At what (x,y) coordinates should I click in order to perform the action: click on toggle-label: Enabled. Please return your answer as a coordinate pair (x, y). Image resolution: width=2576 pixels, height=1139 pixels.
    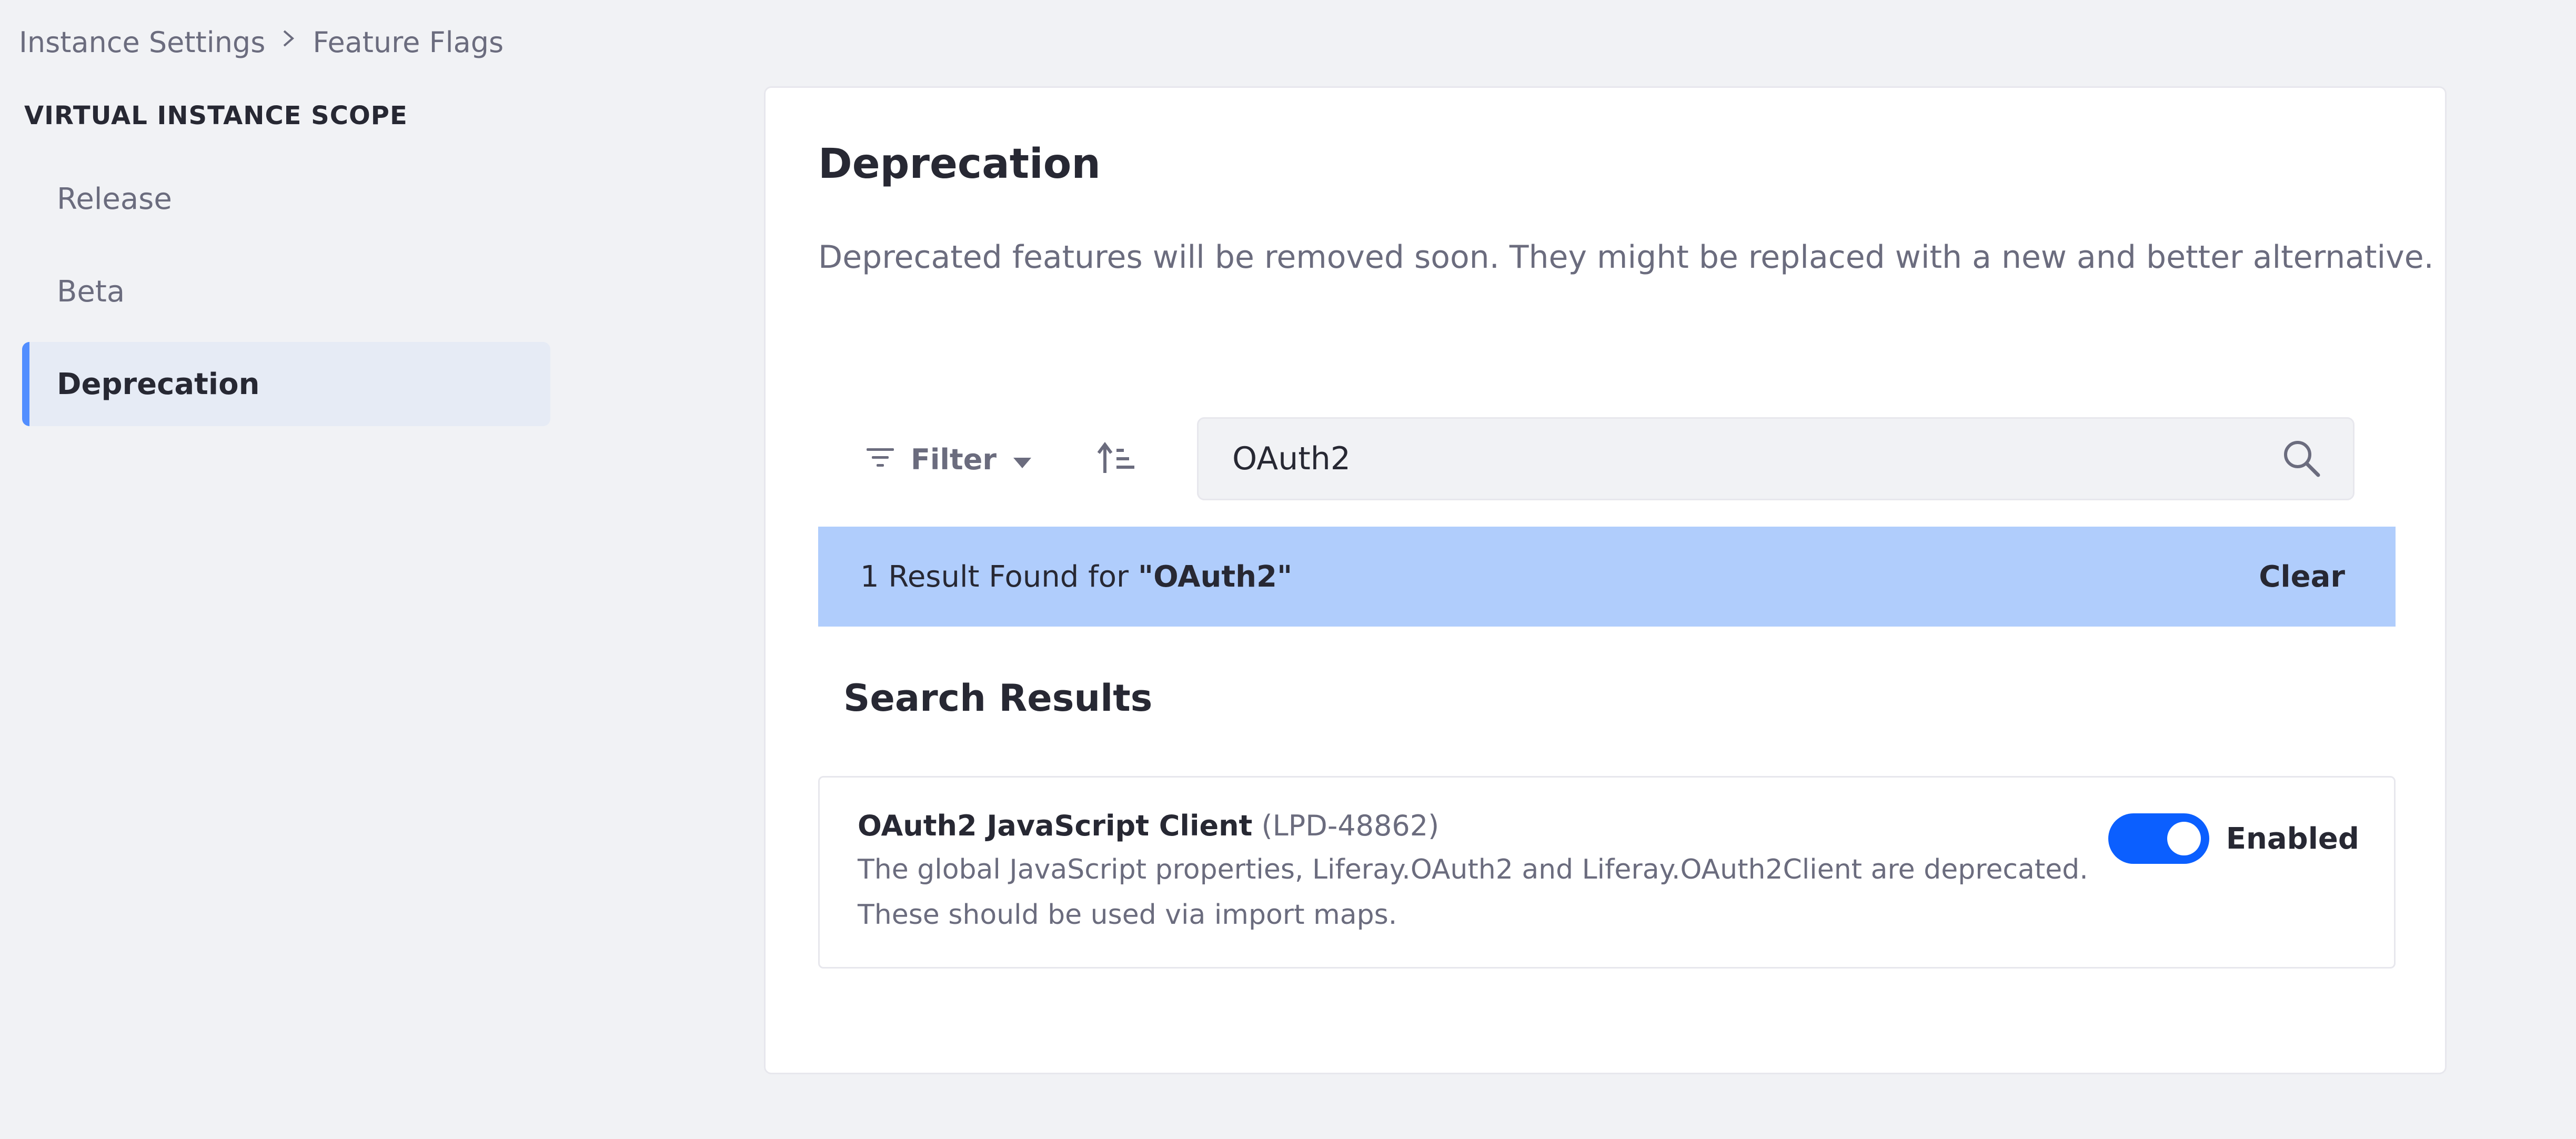
    Looking at the image, I should click on (2292, 838).